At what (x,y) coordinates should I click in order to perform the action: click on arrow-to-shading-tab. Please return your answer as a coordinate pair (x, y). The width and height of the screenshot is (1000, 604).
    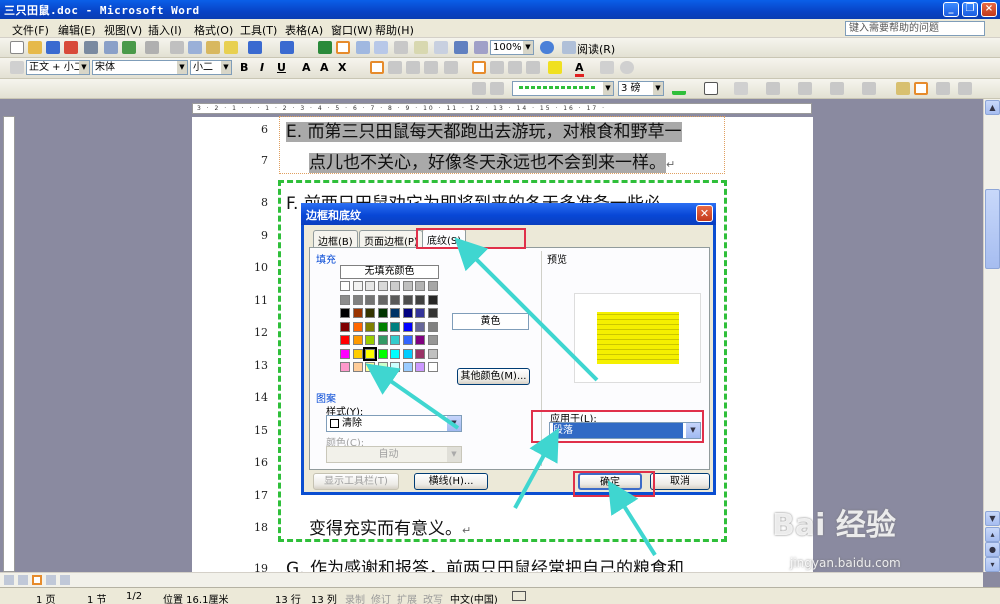
    Looking at the image, I should click on (526, 309).